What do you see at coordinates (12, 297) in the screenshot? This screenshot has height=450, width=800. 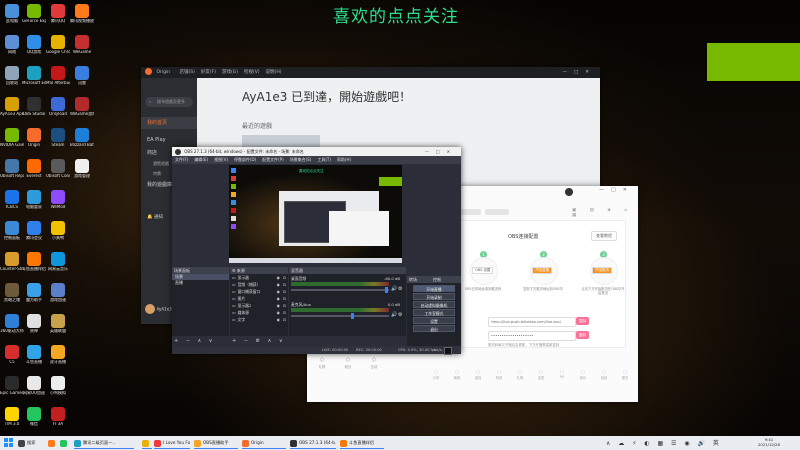 I see `desktop-icon: 黑暗之魂` at bounding box center [12, 297].